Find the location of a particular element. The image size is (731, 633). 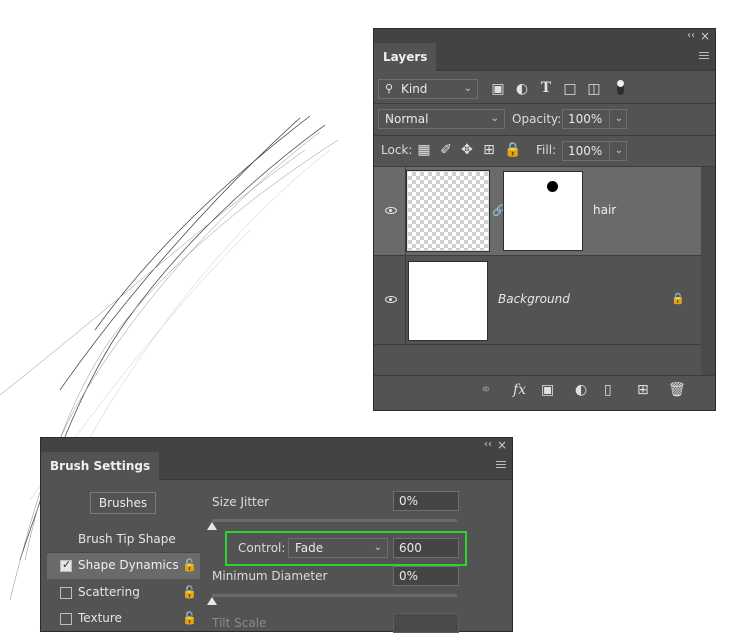

tab-brush-settings: Brush Settings is located at coordinates (100, 466).